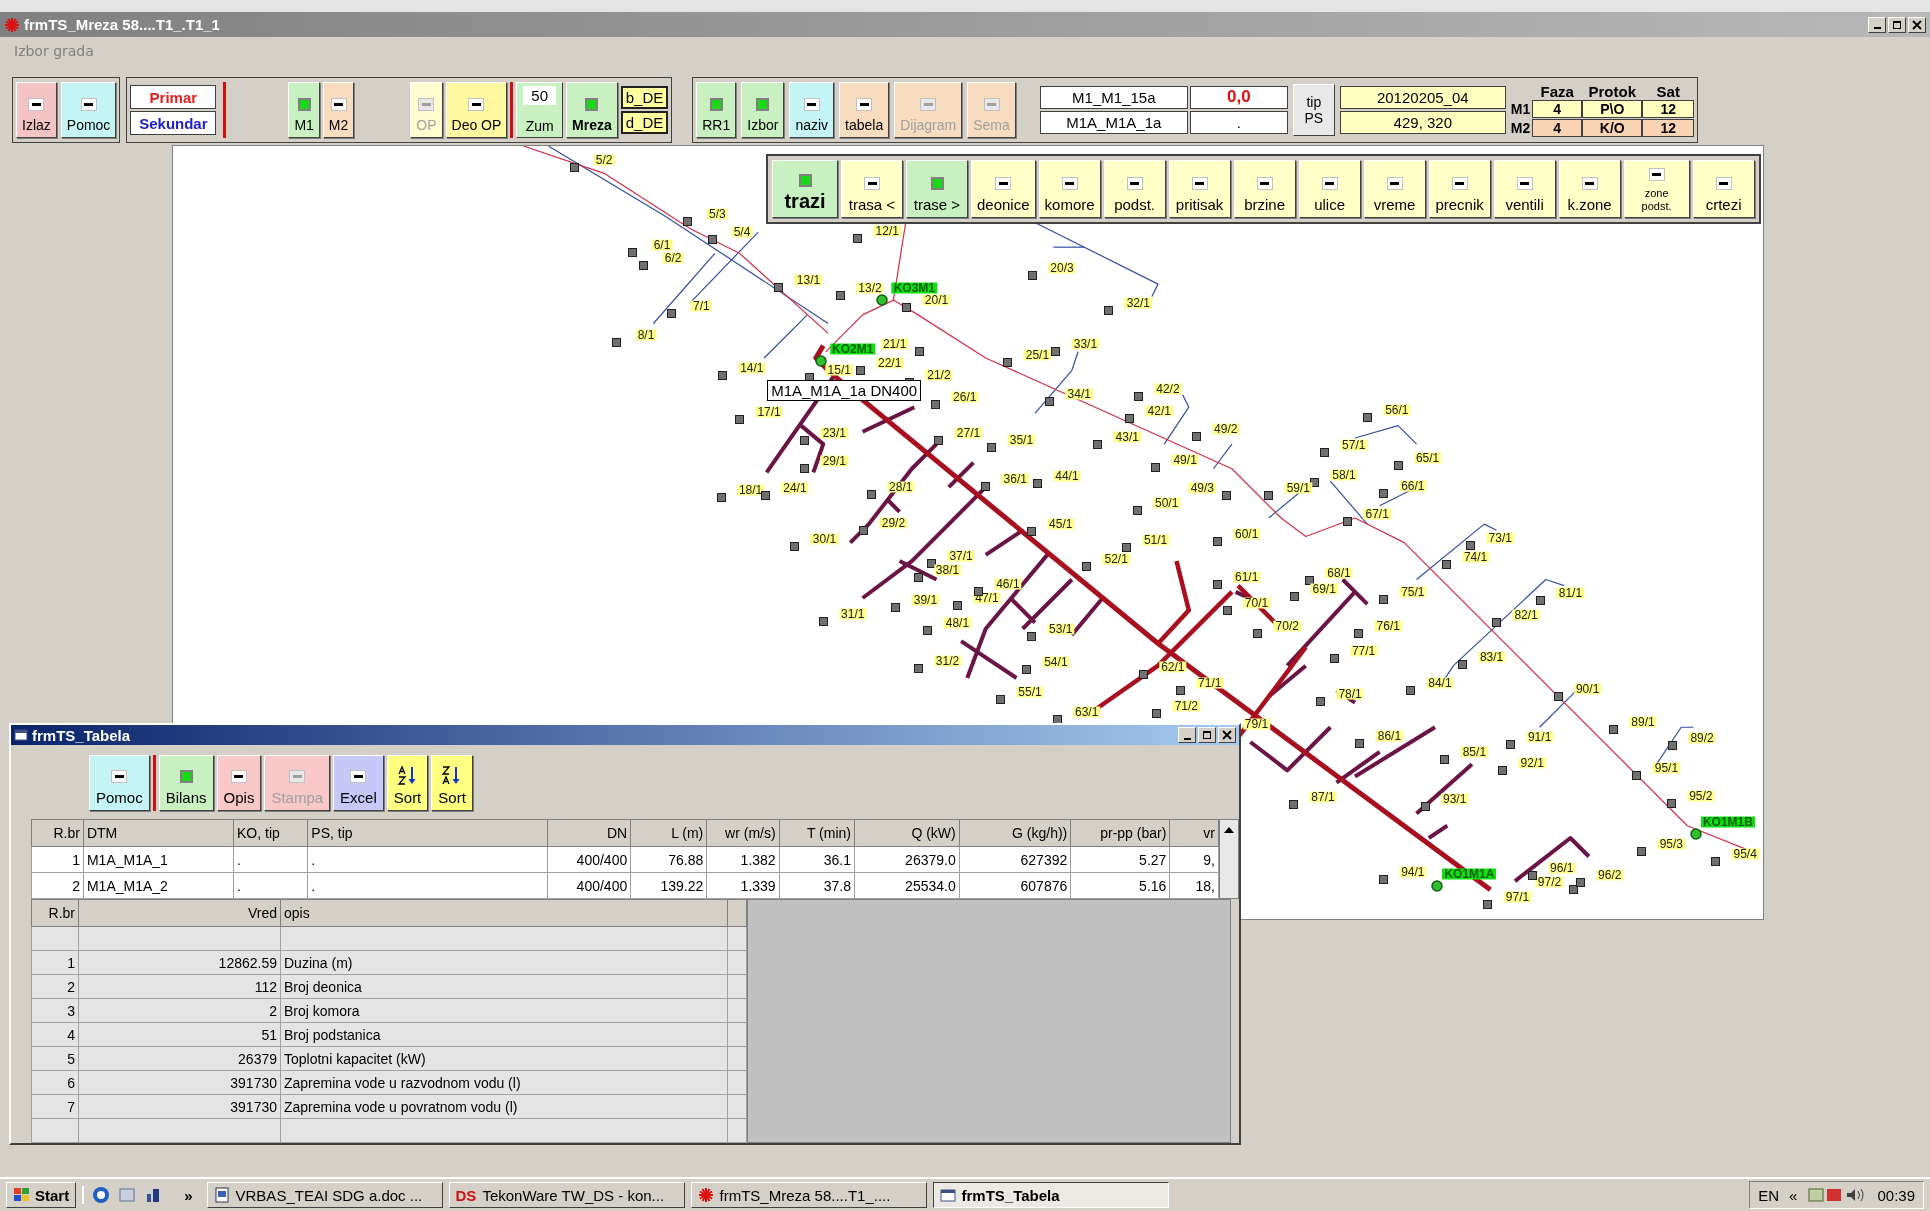 This screenshot has height=1211, width=1930. Describe the element at coordinates (1069, 189) in the screenshot. I see `toolbar-button: komore` at that location.